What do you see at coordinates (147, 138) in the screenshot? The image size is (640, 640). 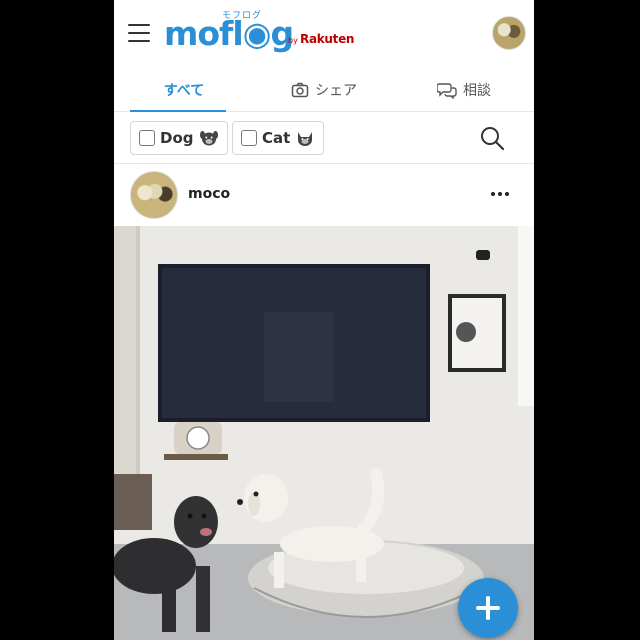 I see `dog-filter-checkbox` at bounding box center [147, 138].